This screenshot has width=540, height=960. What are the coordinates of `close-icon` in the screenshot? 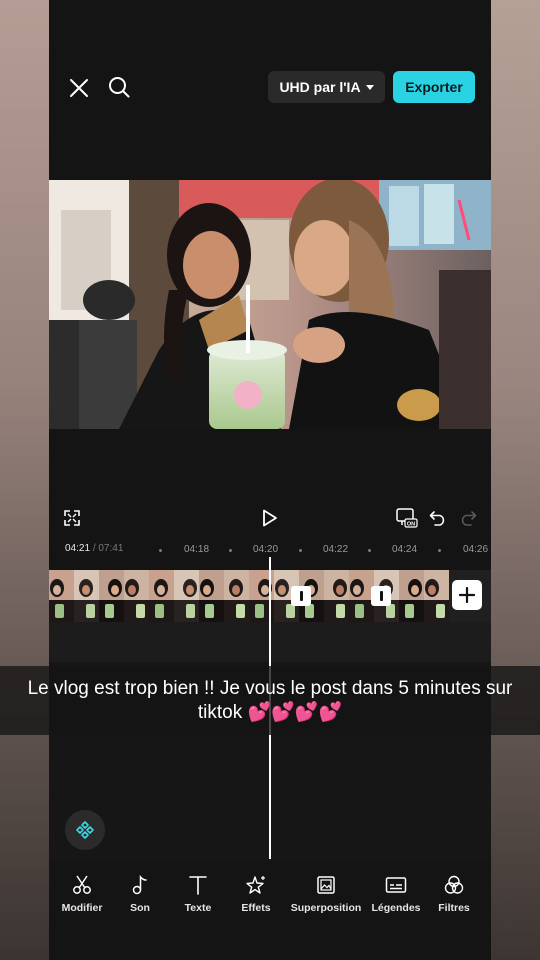 It's located at (79, 88).